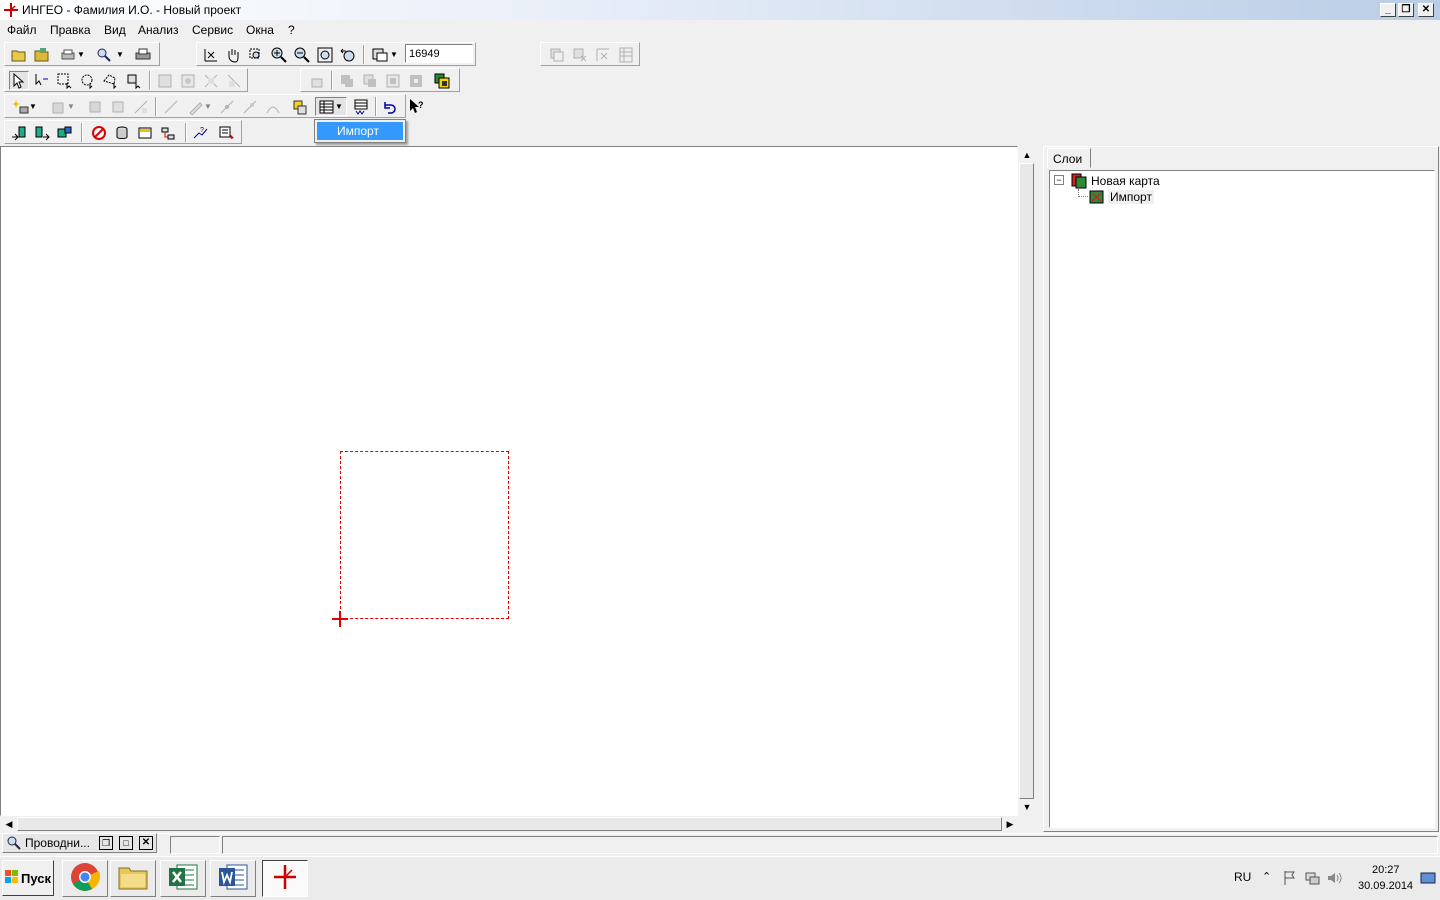 Image resolution: width=1440 pixels, height=900 pixels. What do you see at coordinates (200, 106) in the screenshot?
I see `draw-line-dropdown-icon: ▼` at bounding box center [200, 106].